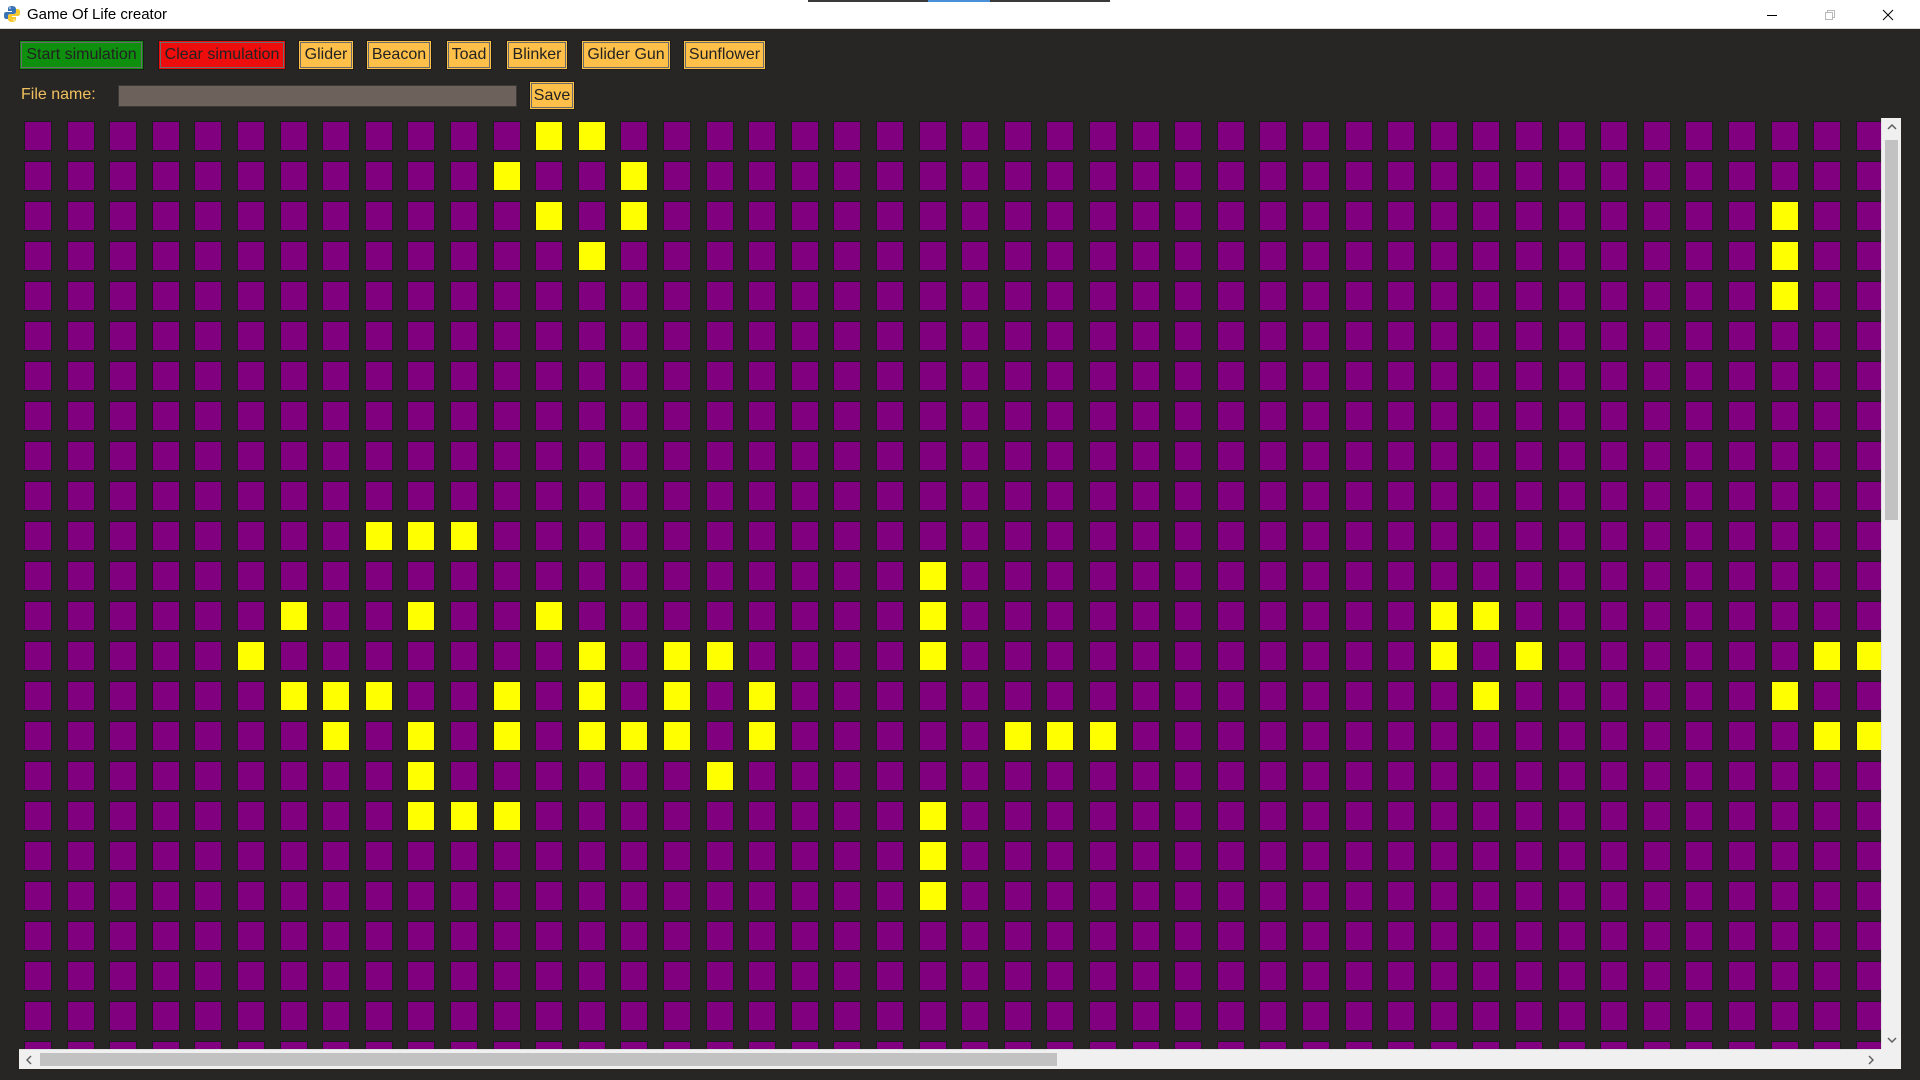  Describe the element at coordinates (552, 95) in the screenshot. I see `save-button: Save` at that location.